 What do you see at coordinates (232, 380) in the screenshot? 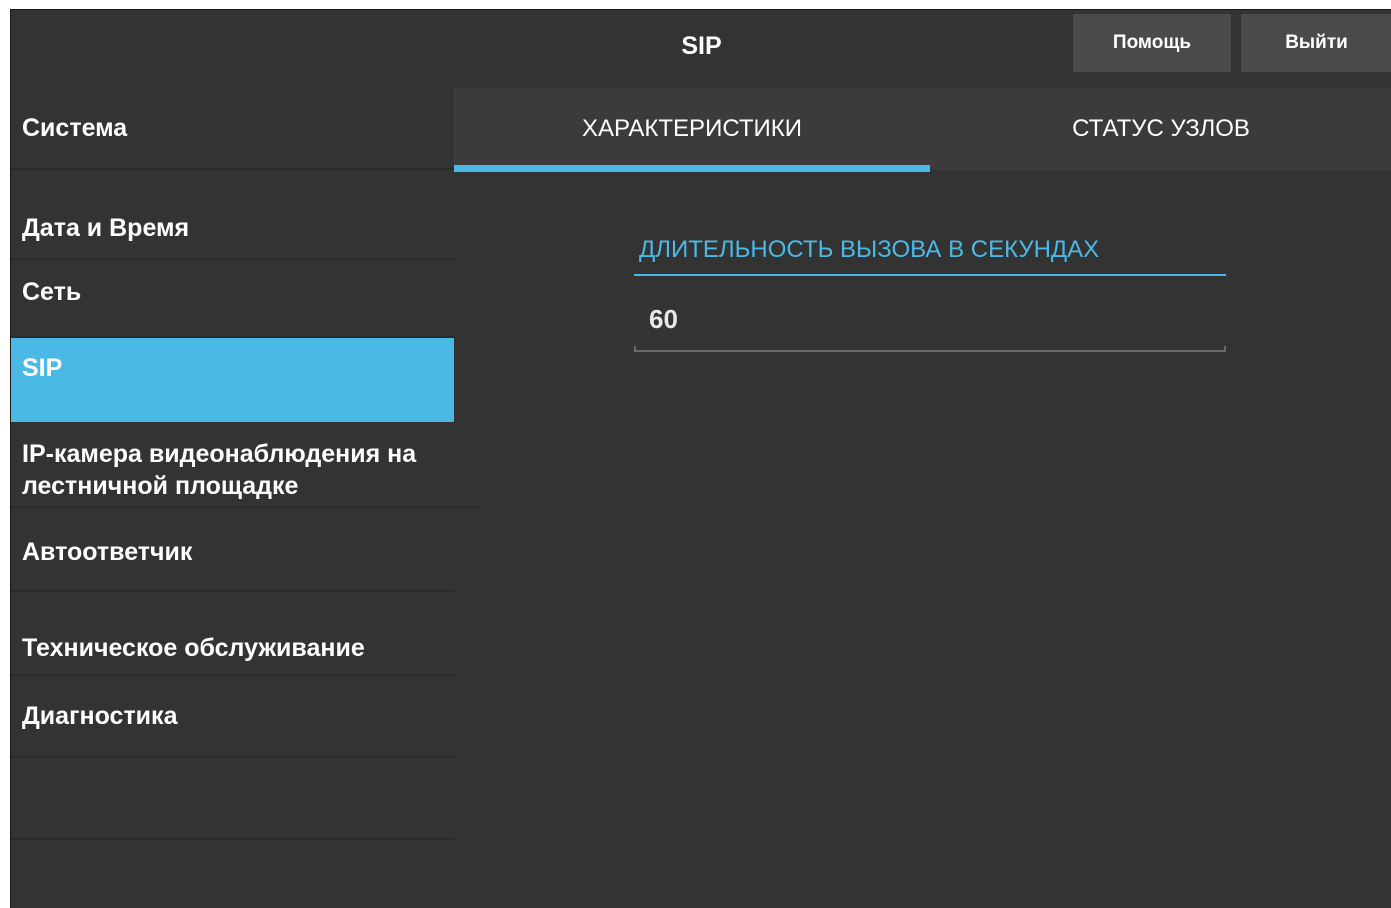
I see `sidebar-item-sip: SIP` at bounding box center [232, 380].